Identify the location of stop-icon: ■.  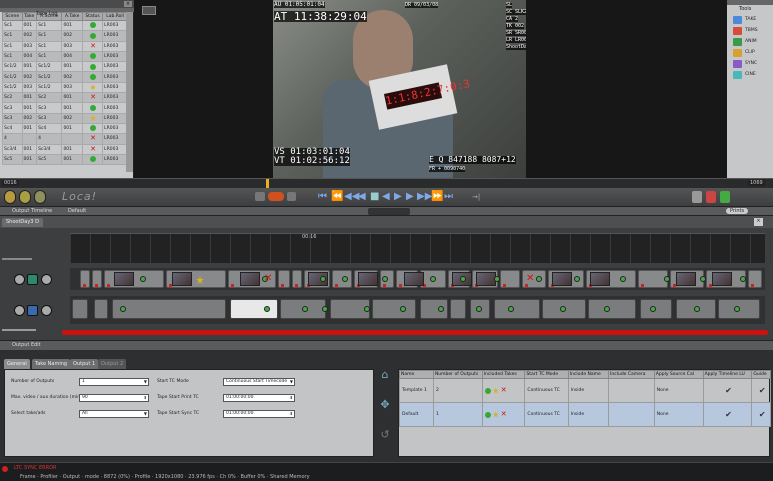
(374, 197).